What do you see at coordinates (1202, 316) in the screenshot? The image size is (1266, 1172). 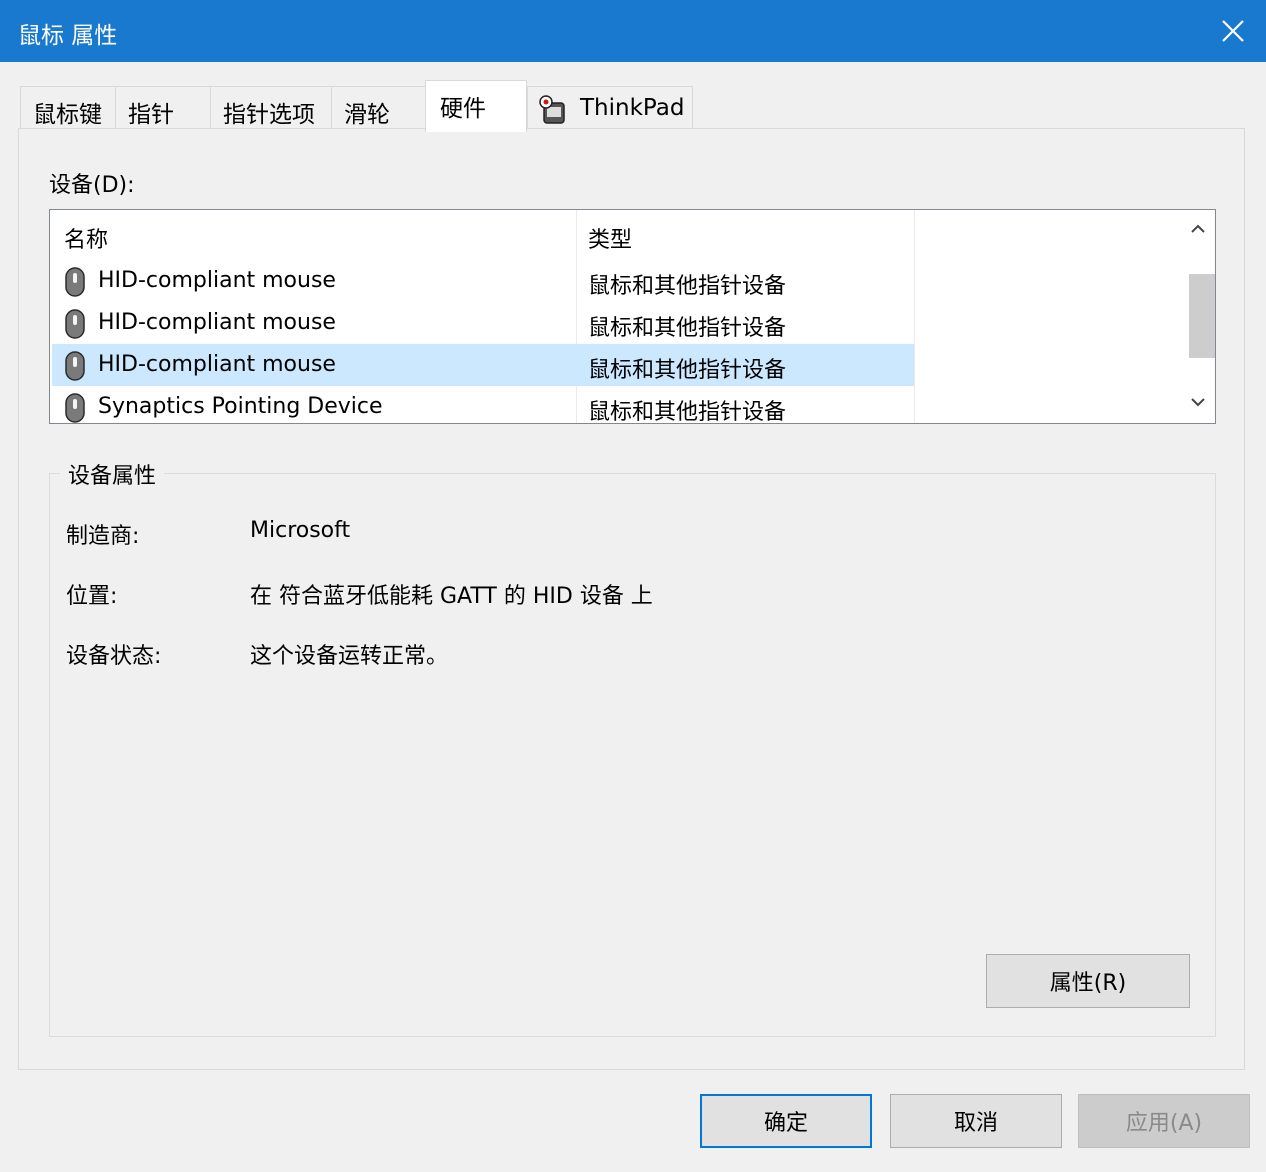 I see `scroll-thumb` at bounding box center [1202, 316].